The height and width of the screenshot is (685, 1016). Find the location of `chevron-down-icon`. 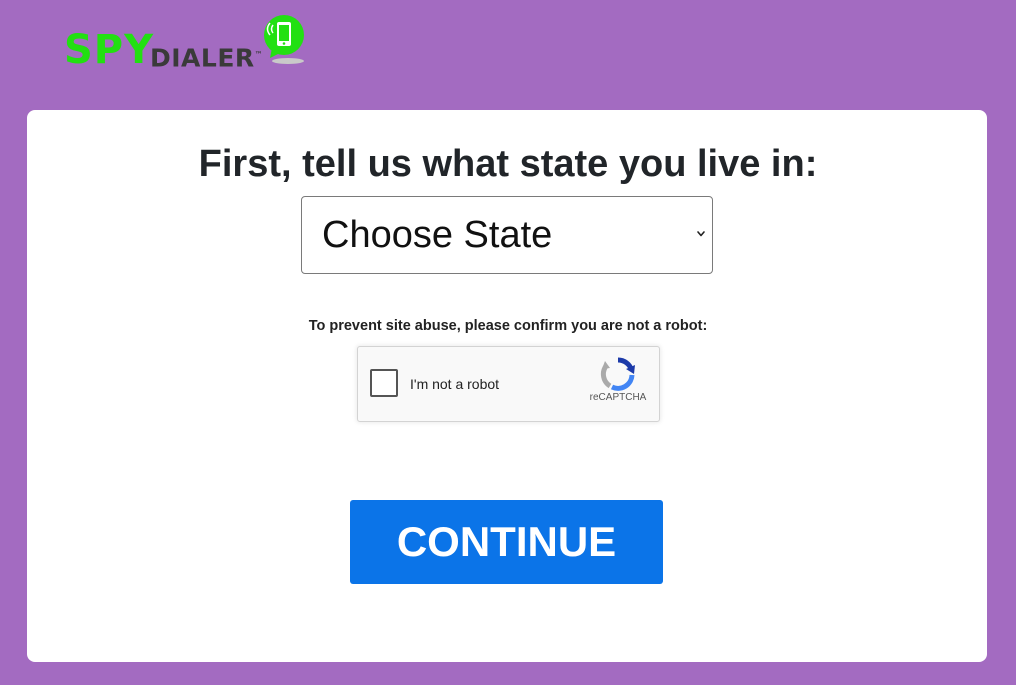

chevron-down-icon is located at coordinates (701, 234).